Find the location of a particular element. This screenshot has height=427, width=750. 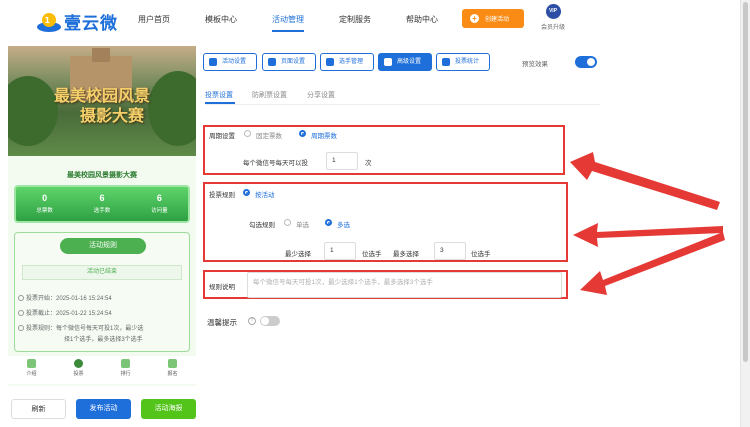

min-select-unit: 位选手 is located at coordinates (372, 254).